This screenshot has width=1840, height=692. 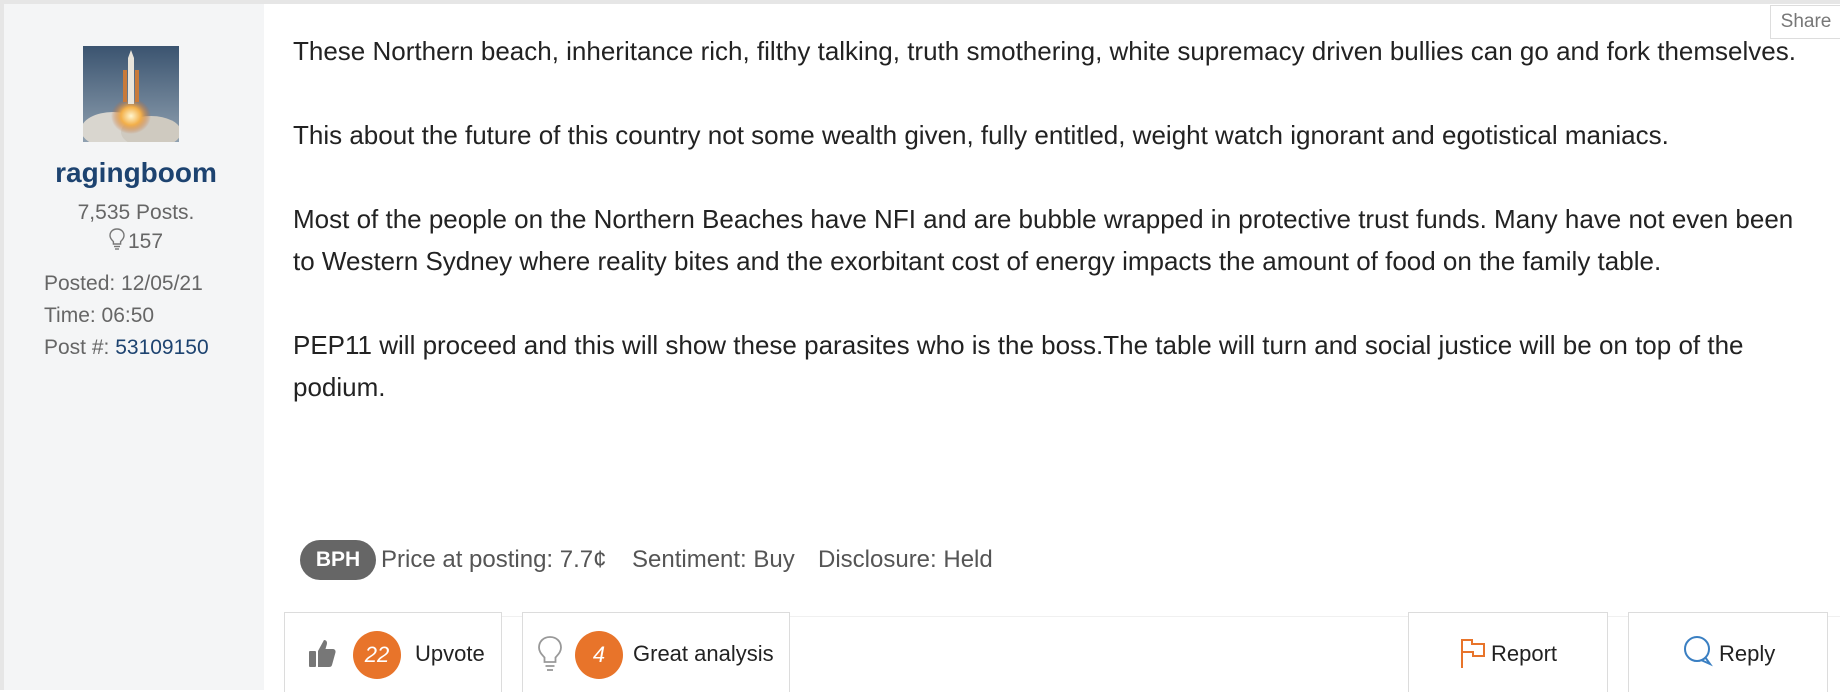 I want to click on post-count: 7,535 Posts., so click(x=136, y=212).